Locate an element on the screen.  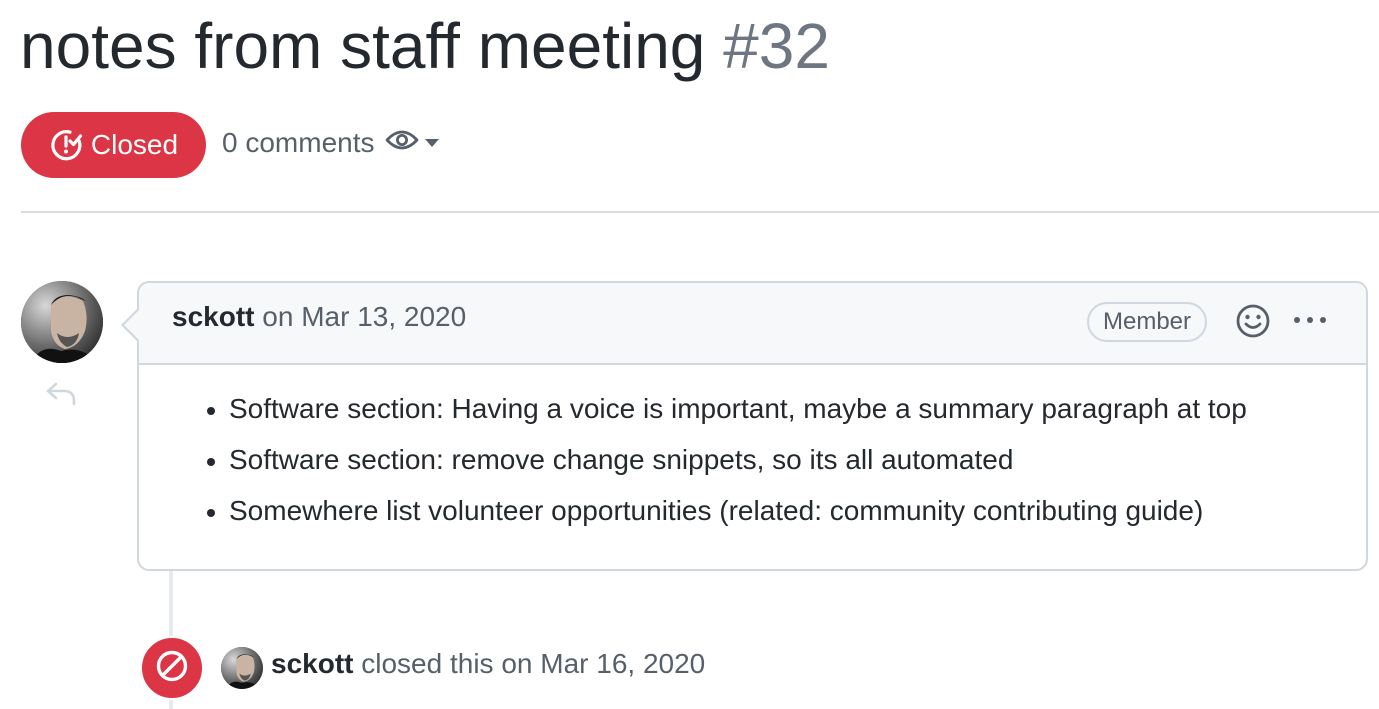
watch-dropdown-button is located at coordinates (412, 143).